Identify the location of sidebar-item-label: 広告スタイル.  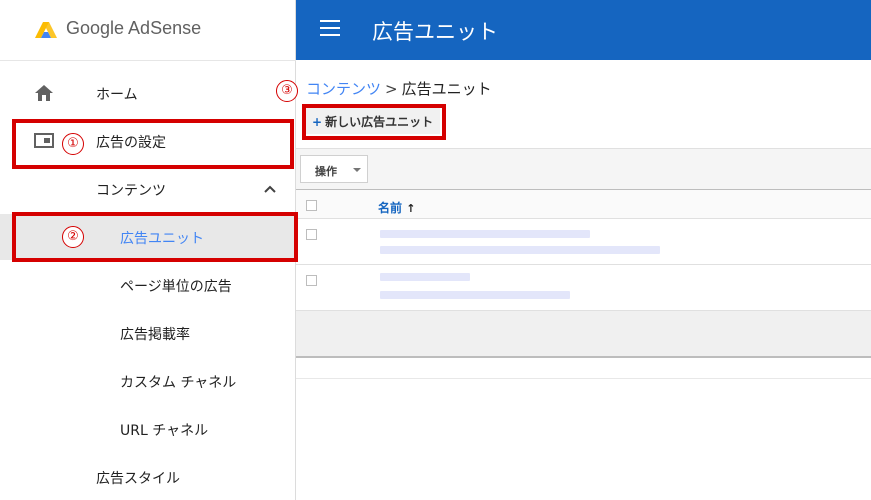
(138, 479).